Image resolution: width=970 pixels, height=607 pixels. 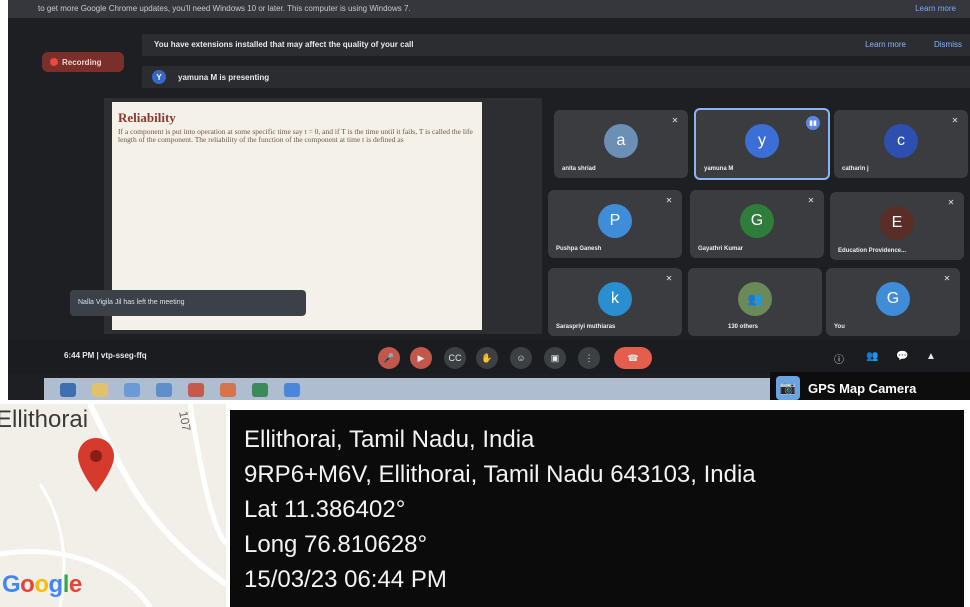 I want to click on chrome-icon, so click(x=260, y=390).